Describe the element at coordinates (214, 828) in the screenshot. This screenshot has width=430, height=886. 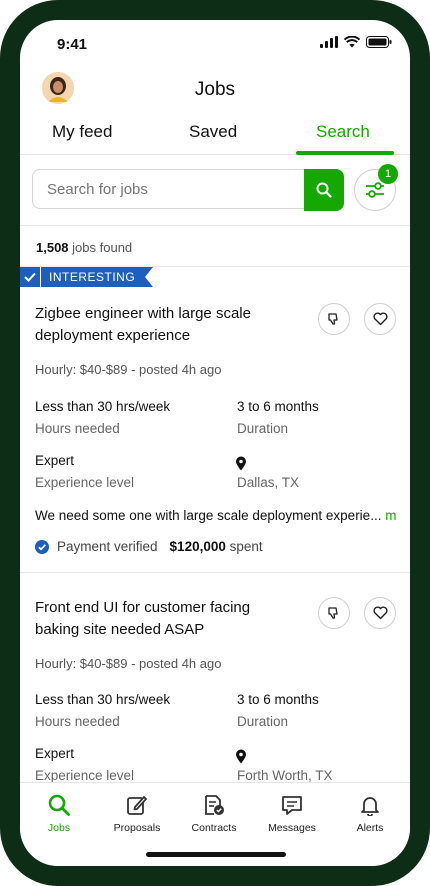
I see `nav-label: Contracts` at that location.